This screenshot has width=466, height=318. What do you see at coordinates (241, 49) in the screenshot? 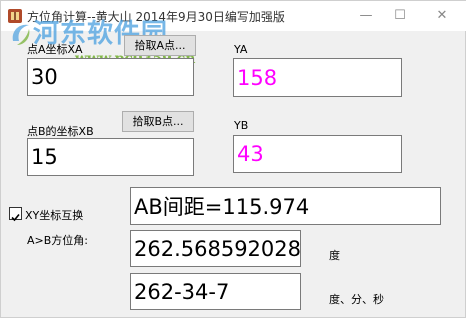
I see `point-a-y-label: YA` at bounding box center [241, 49].